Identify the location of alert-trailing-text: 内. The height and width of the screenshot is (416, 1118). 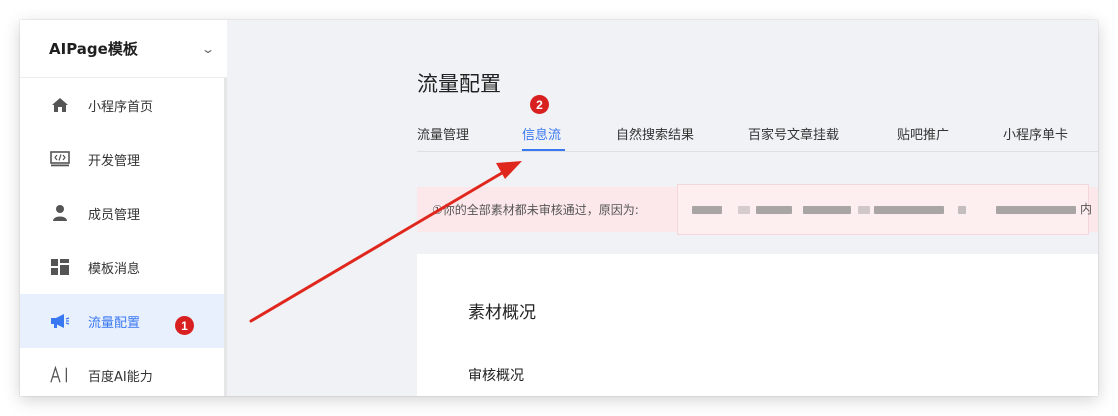
(1086, 209).